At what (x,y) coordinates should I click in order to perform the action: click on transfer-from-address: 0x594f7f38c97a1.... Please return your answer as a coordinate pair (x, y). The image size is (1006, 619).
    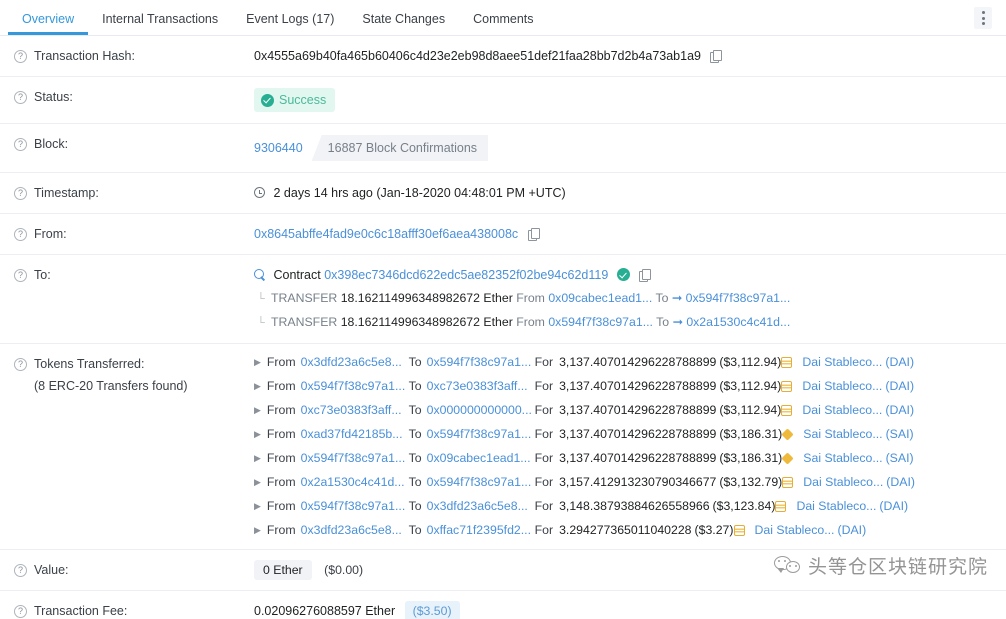
    Looking at the image, I should click on (600, 322).